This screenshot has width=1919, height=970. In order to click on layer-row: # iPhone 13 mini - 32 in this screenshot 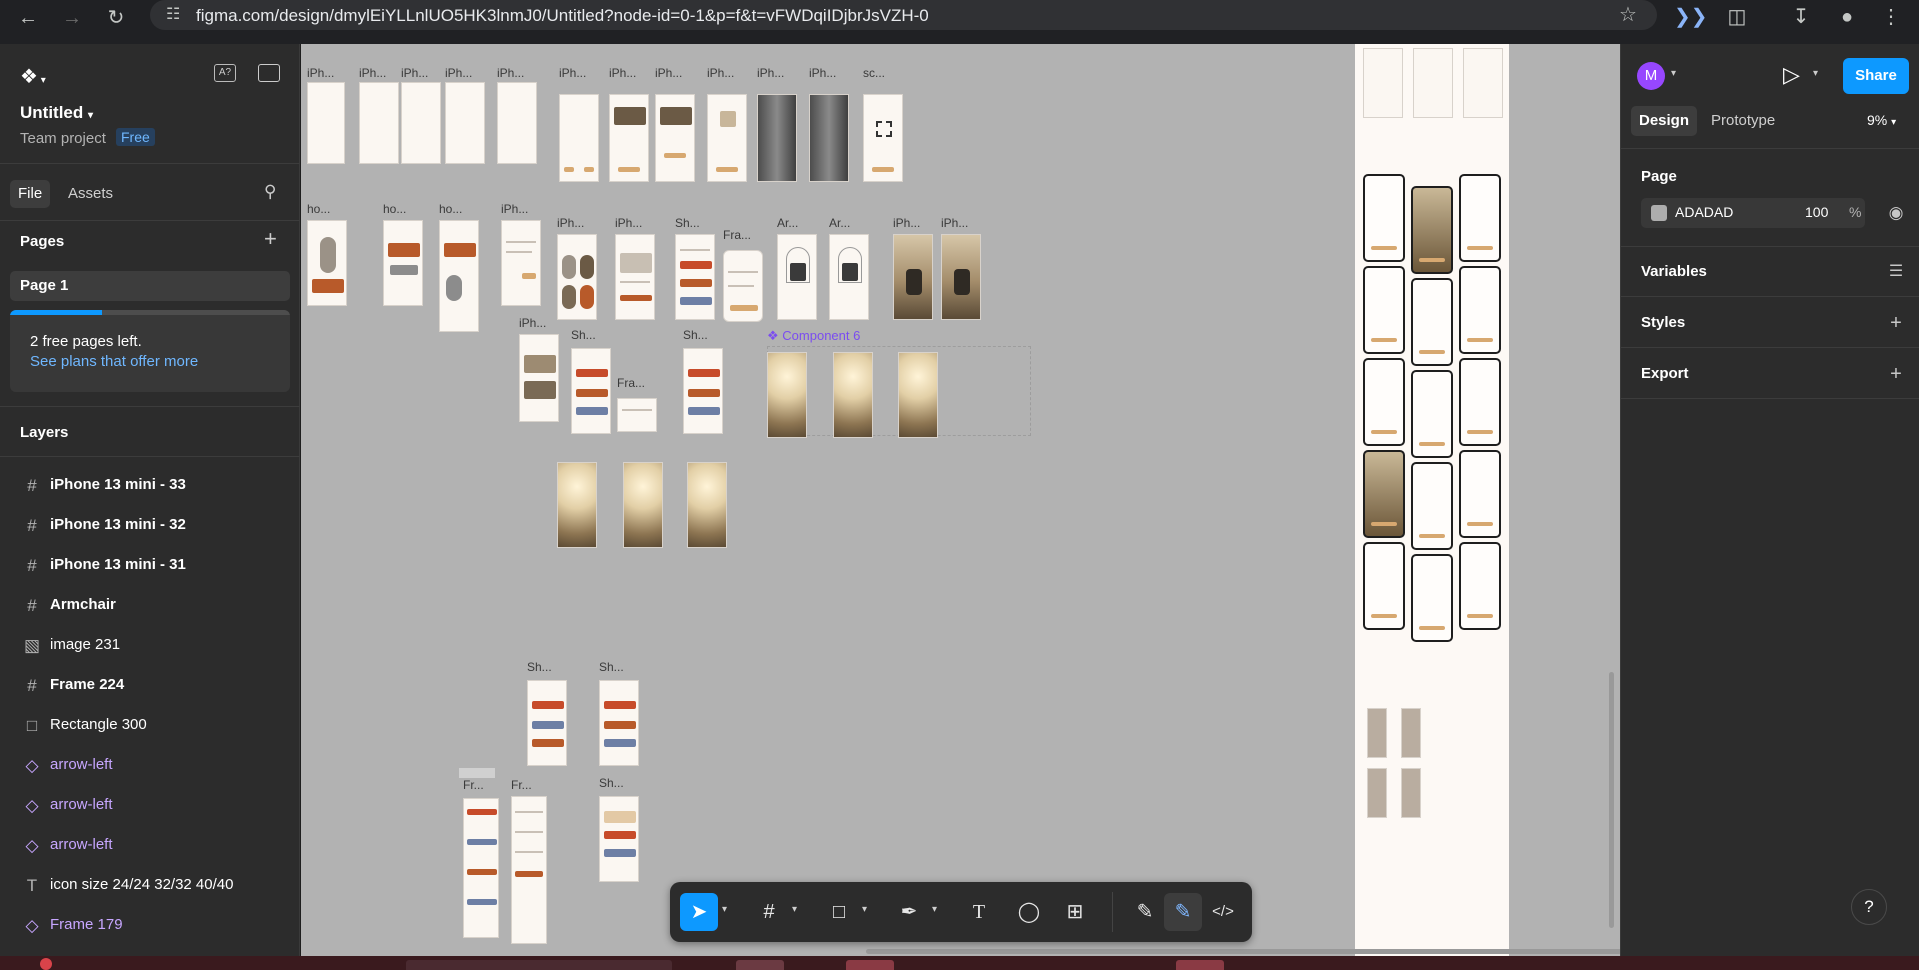, I will do `click(150, 526)`.